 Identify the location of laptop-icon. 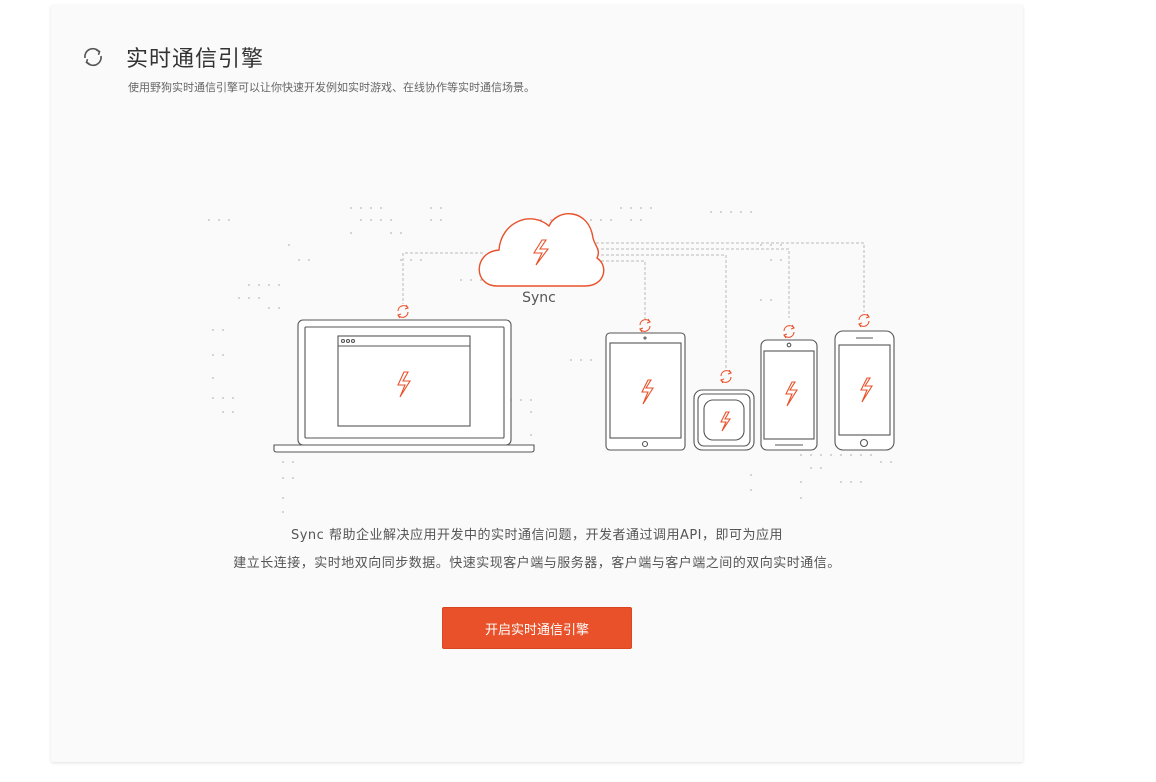
(404, 386).